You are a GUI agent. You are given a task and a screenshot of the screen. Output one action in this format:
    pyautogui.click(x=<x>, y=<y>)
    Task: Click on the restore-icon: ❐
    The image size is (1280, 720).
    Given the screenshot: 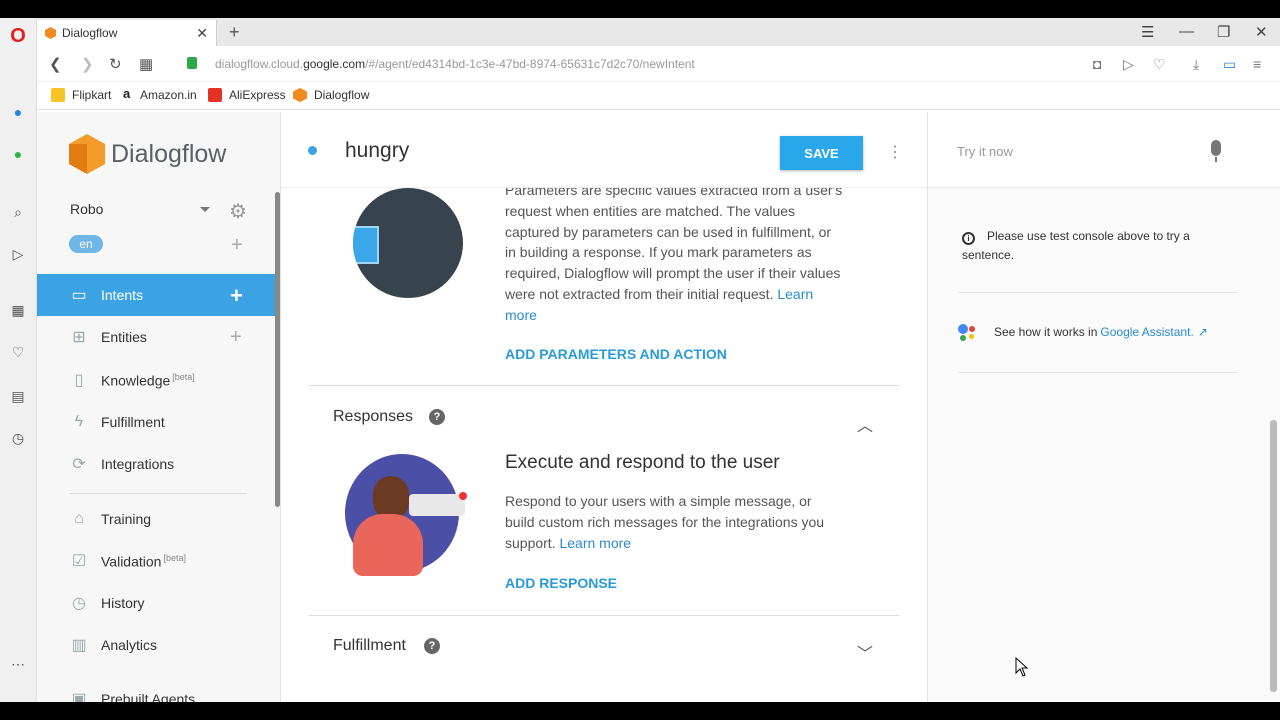 What is the action you would take?
    pyautogui.click(x=1223, y=32)
    